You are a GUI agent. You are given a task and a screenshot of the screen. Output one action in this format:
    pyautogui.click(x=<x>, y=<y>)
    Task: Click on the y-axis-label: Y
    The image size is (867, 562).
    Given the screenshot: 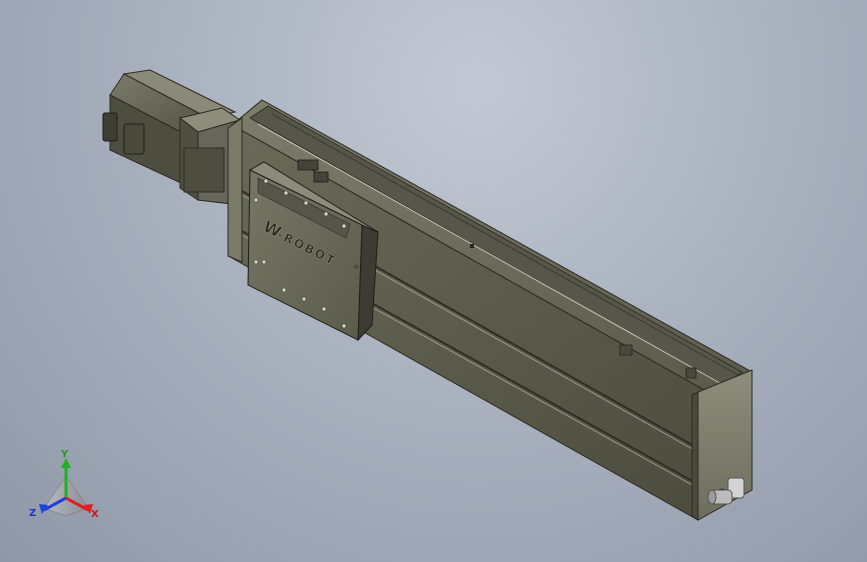 What is the action you would take?
    pyautogui.click(x=64, y=454)
    